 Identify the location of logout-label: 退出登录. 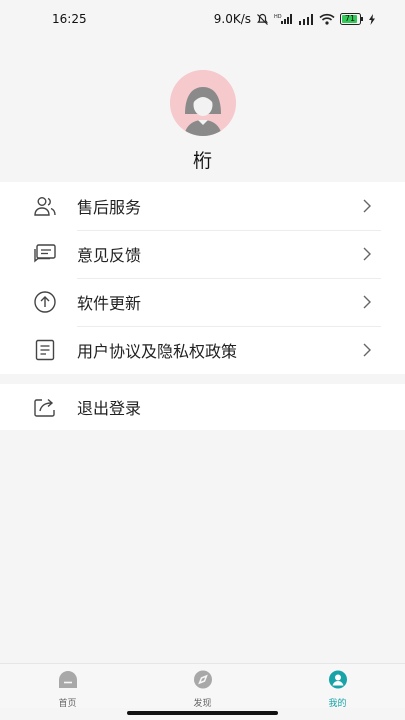
(109, 408).